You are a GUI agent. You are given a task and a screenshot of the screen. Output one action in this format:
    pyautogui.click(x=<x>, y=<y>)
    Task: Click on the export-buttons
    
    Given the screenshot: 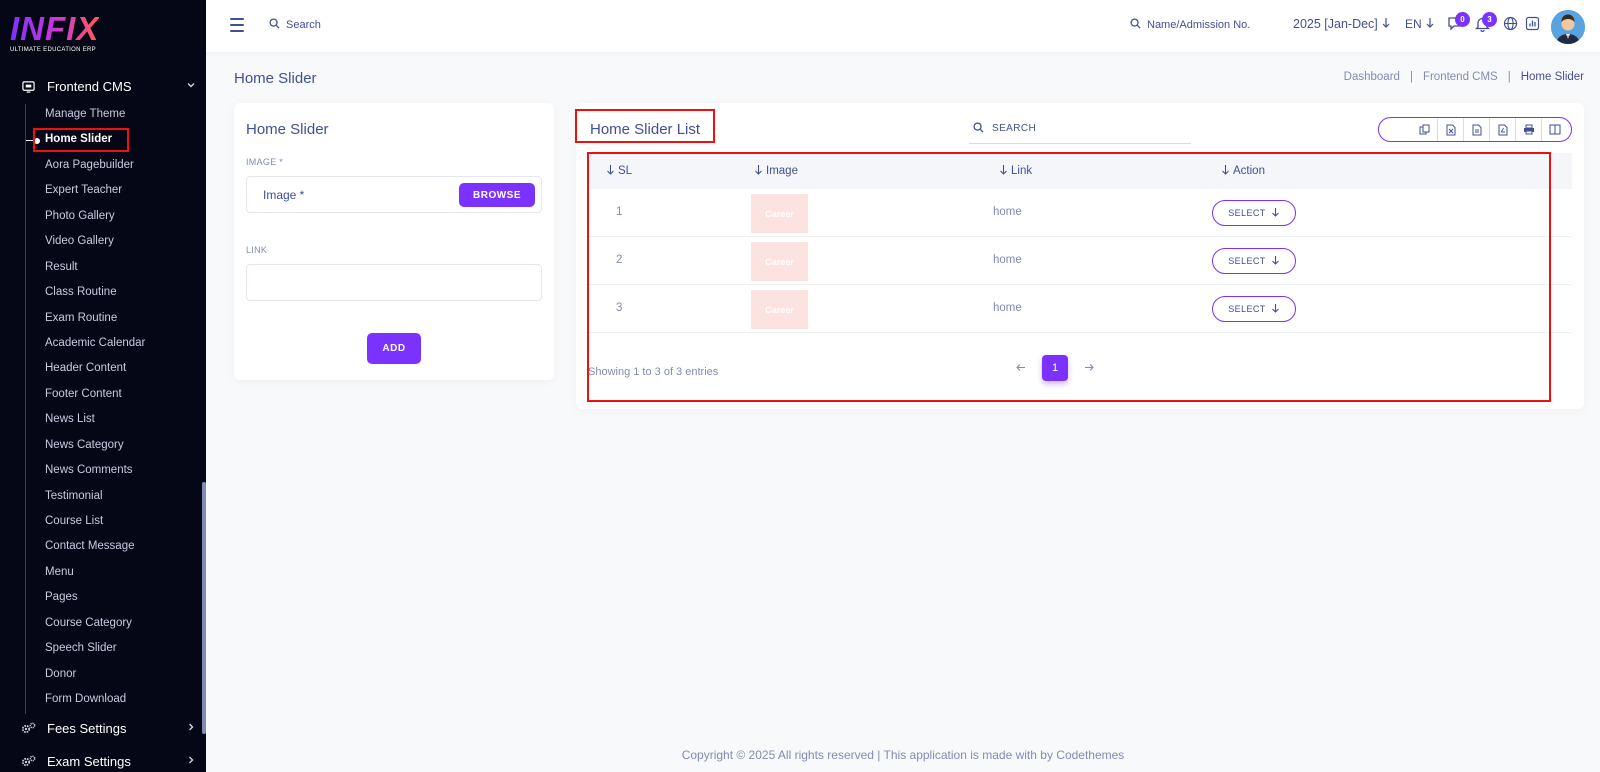 What is the action you would take?
    pyautogui.click(x=1475, y=129)
    